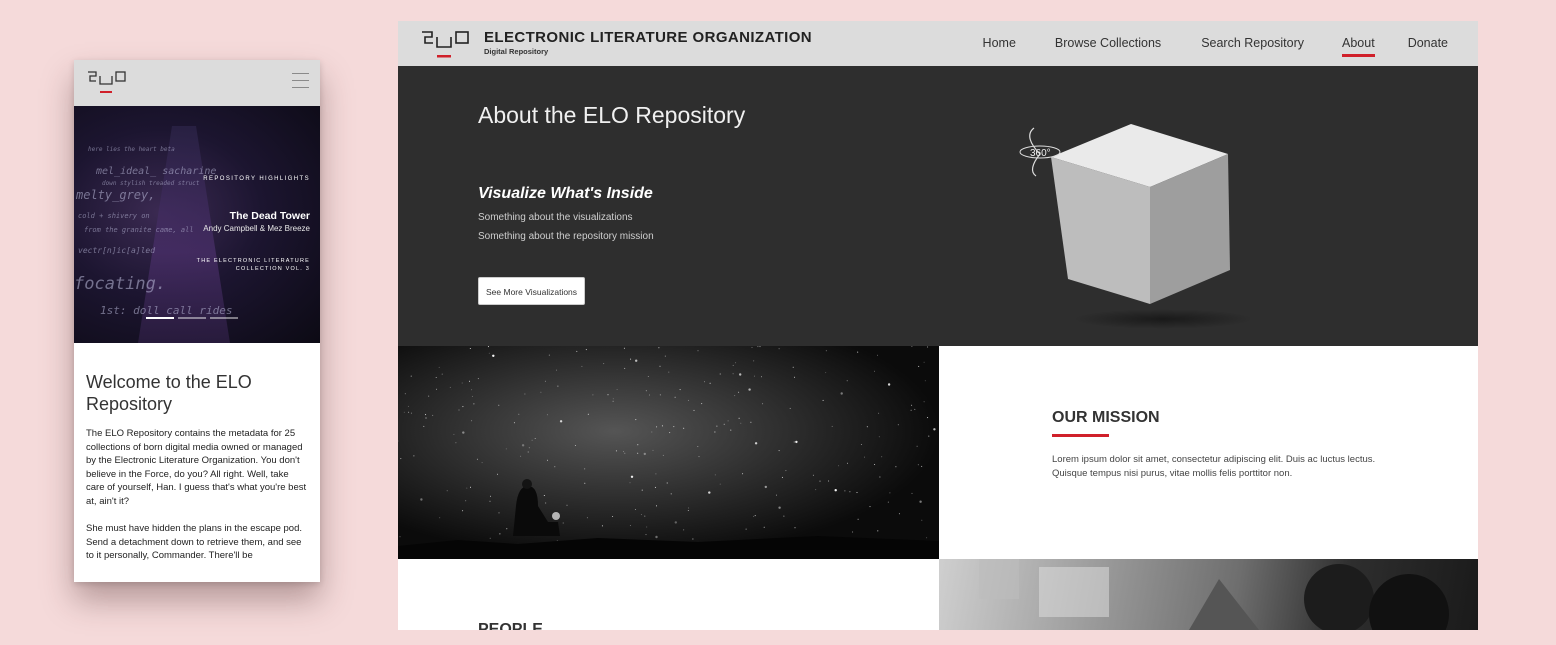 This screenshot has width=1556, height=645. Describe the element at coordinates (999, 43) in the screenshot. I see `nav-home: Home` at that location.